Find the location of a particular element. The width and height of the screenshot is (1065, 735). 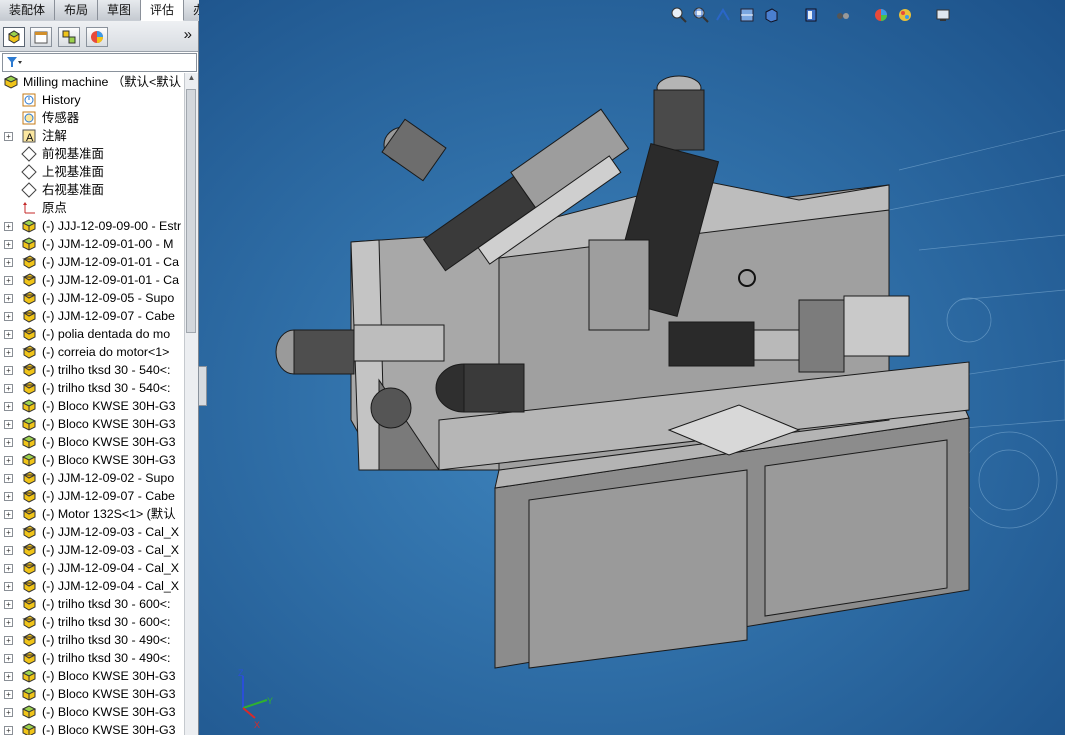

hide-show-icon is located at coordinates (843, 15).